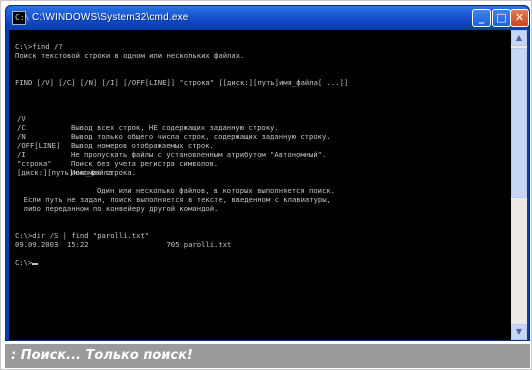 This screenshot has height=370, width=532. Describe the element at coordinates (82, 235) in the screenshot. I see `console-line: C:\>dir /S | find "parolli.txt"` at that location.